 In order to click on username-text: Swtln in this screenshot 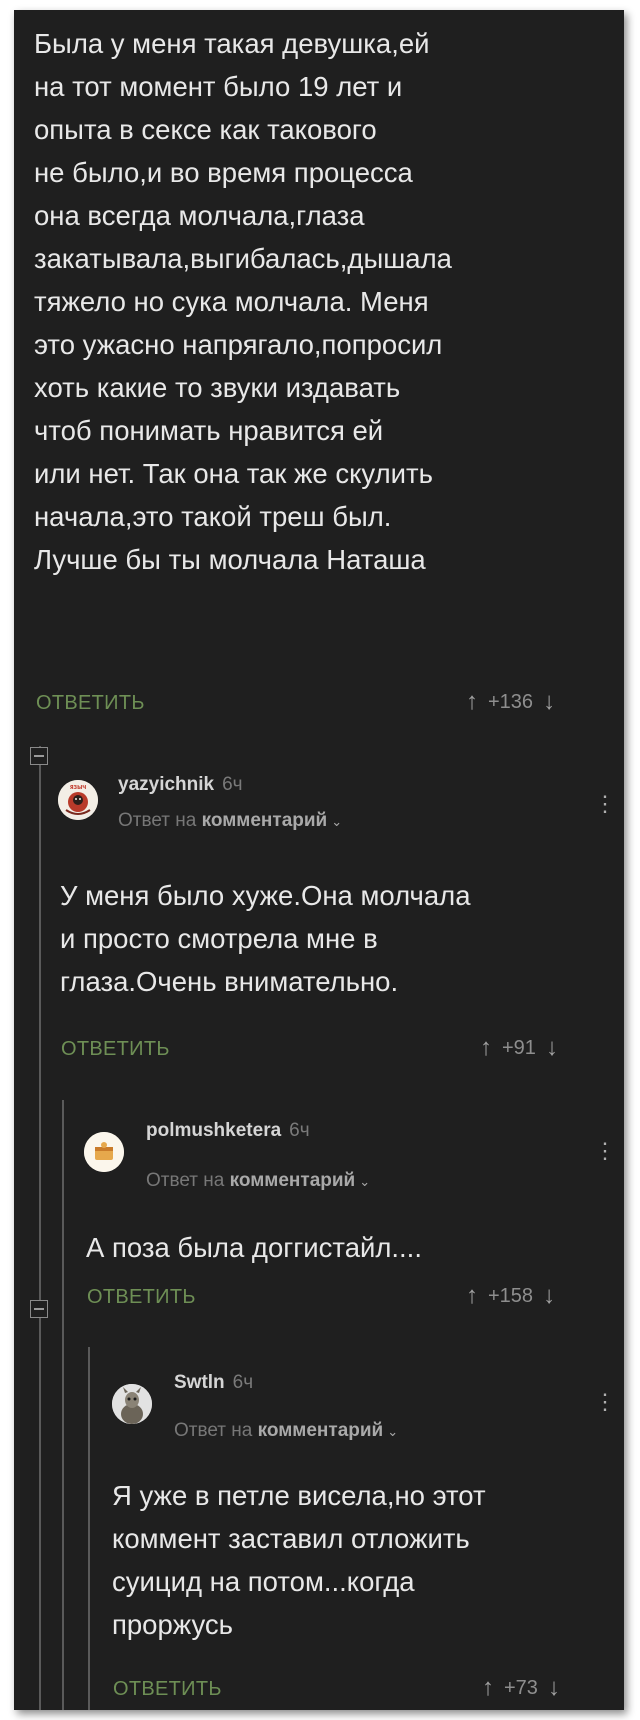, I will do `click(199, 1382)`.